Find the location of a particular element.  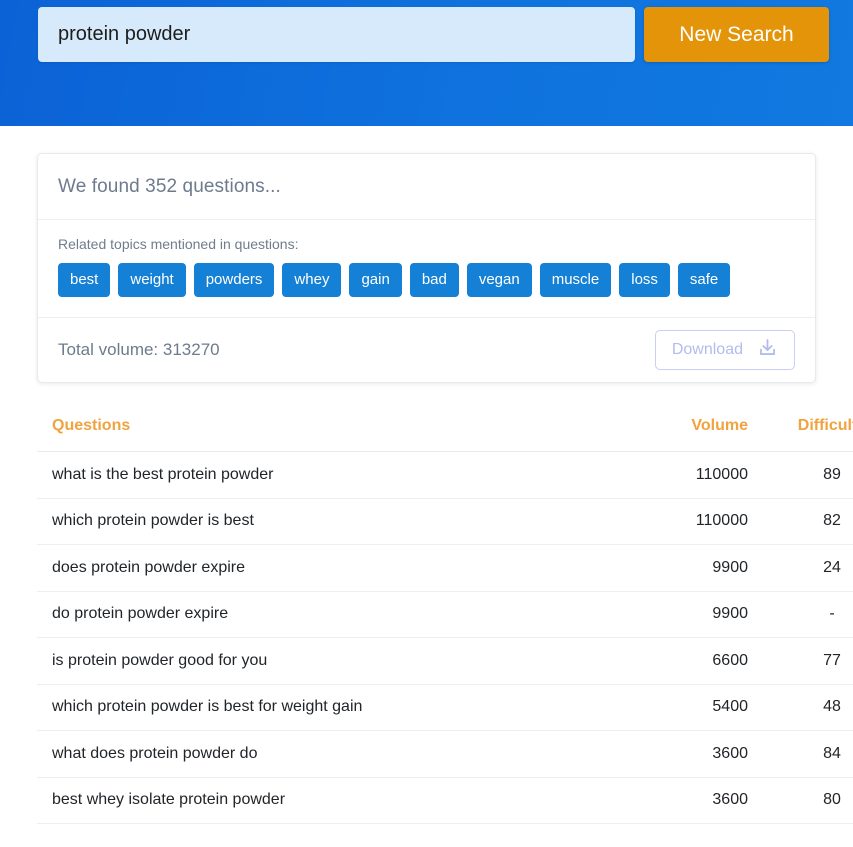

search-input is located at coordinates (336, 34).